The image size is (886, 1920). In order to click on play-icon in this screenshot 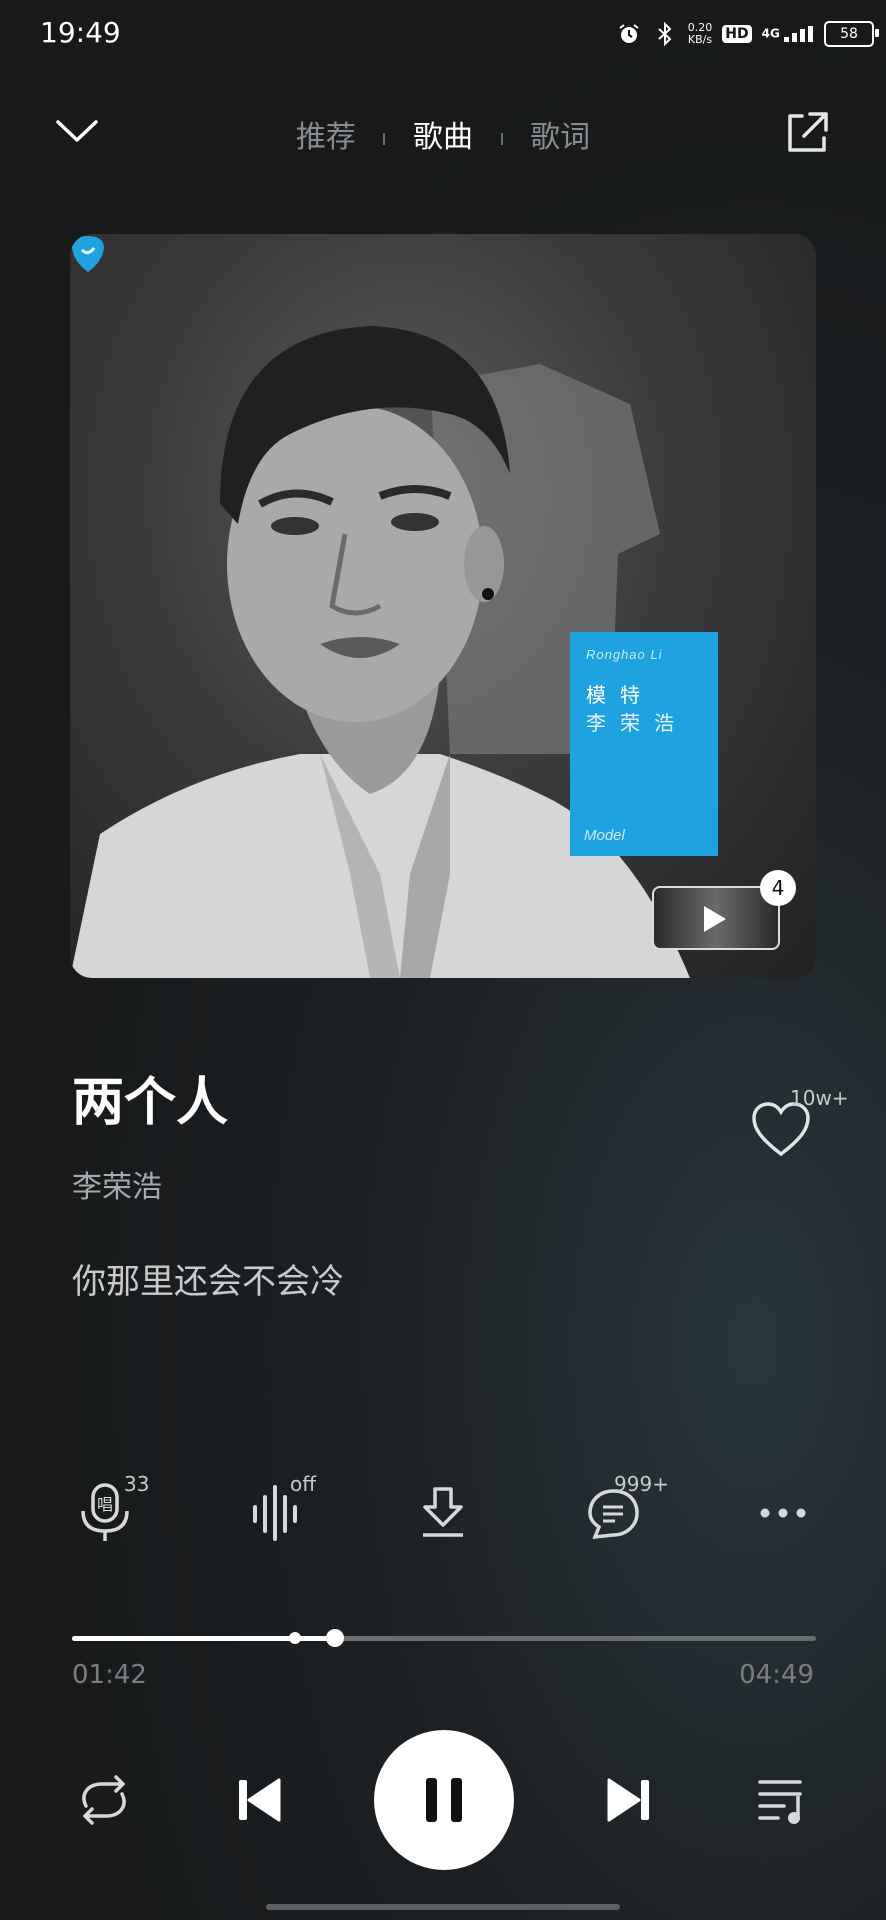, I will do `click(715, 919)`.